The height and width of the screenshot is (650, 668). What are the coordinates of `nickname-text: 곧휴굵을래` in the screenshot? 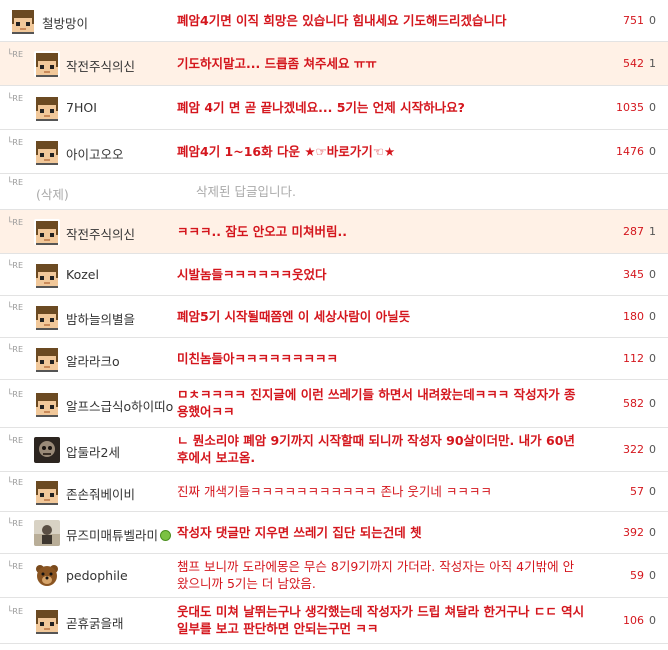 It's located at (95, 623).